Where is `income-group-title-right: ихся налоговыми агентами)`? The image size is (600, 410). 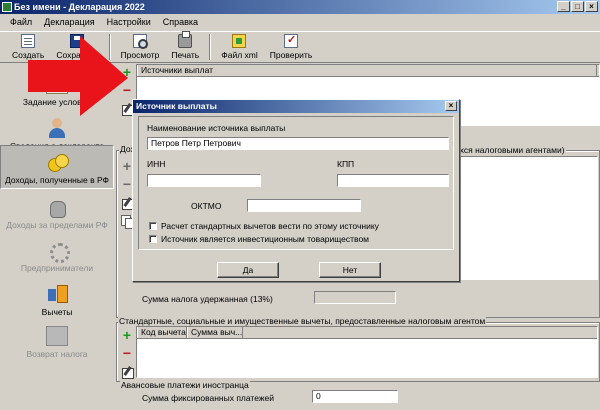
income-group-title-right: ихся налоговыми агентами) is located at coordinates (510, 150).